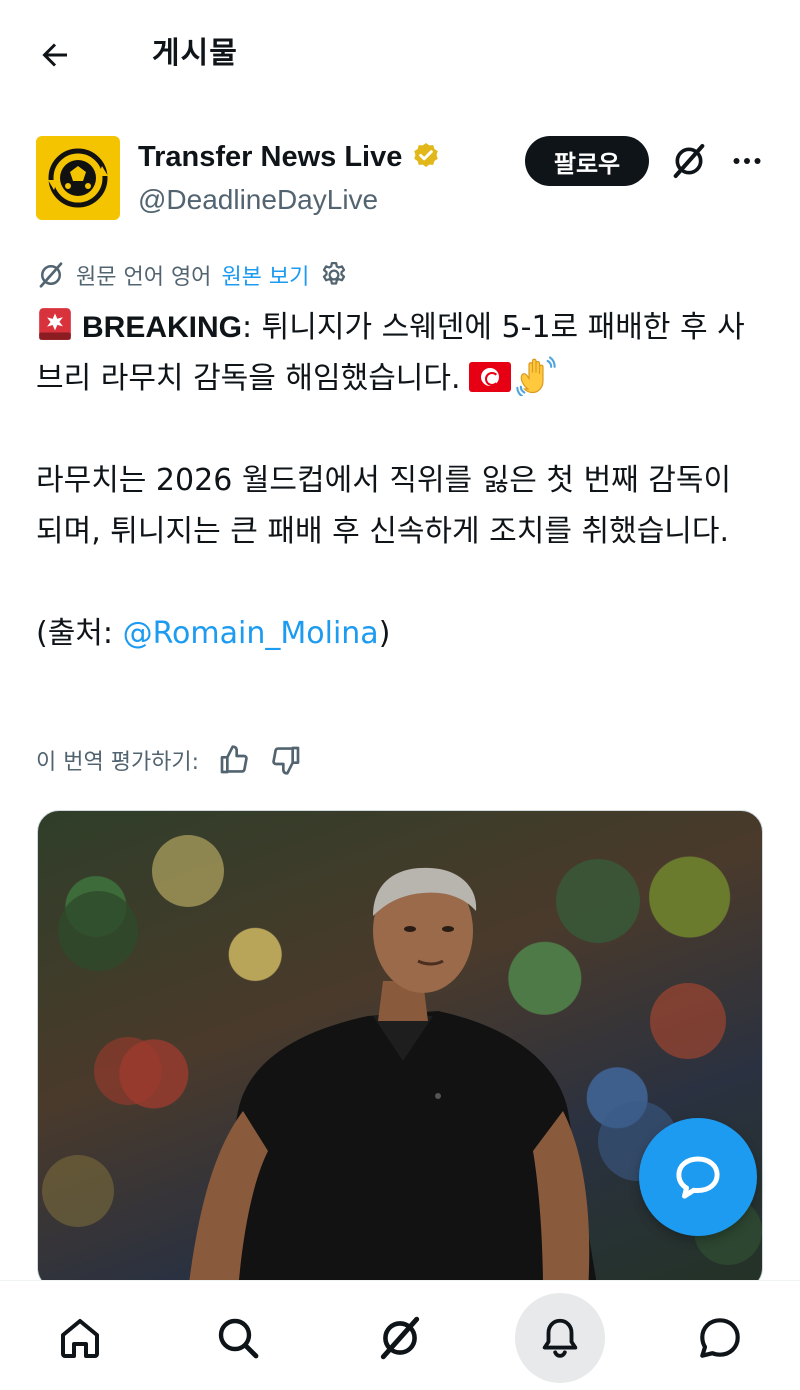 The image size is (800, 1390). I want to click on thumbs-up-button, so click(234, 760).